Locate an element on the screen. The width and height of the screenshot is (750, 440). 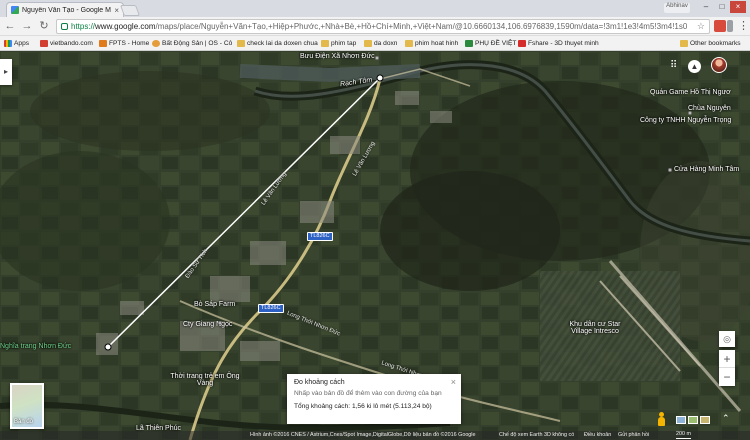
footer-3d-link: Chế độ xem Earth 3D không có is located at coordinates (536, 435).